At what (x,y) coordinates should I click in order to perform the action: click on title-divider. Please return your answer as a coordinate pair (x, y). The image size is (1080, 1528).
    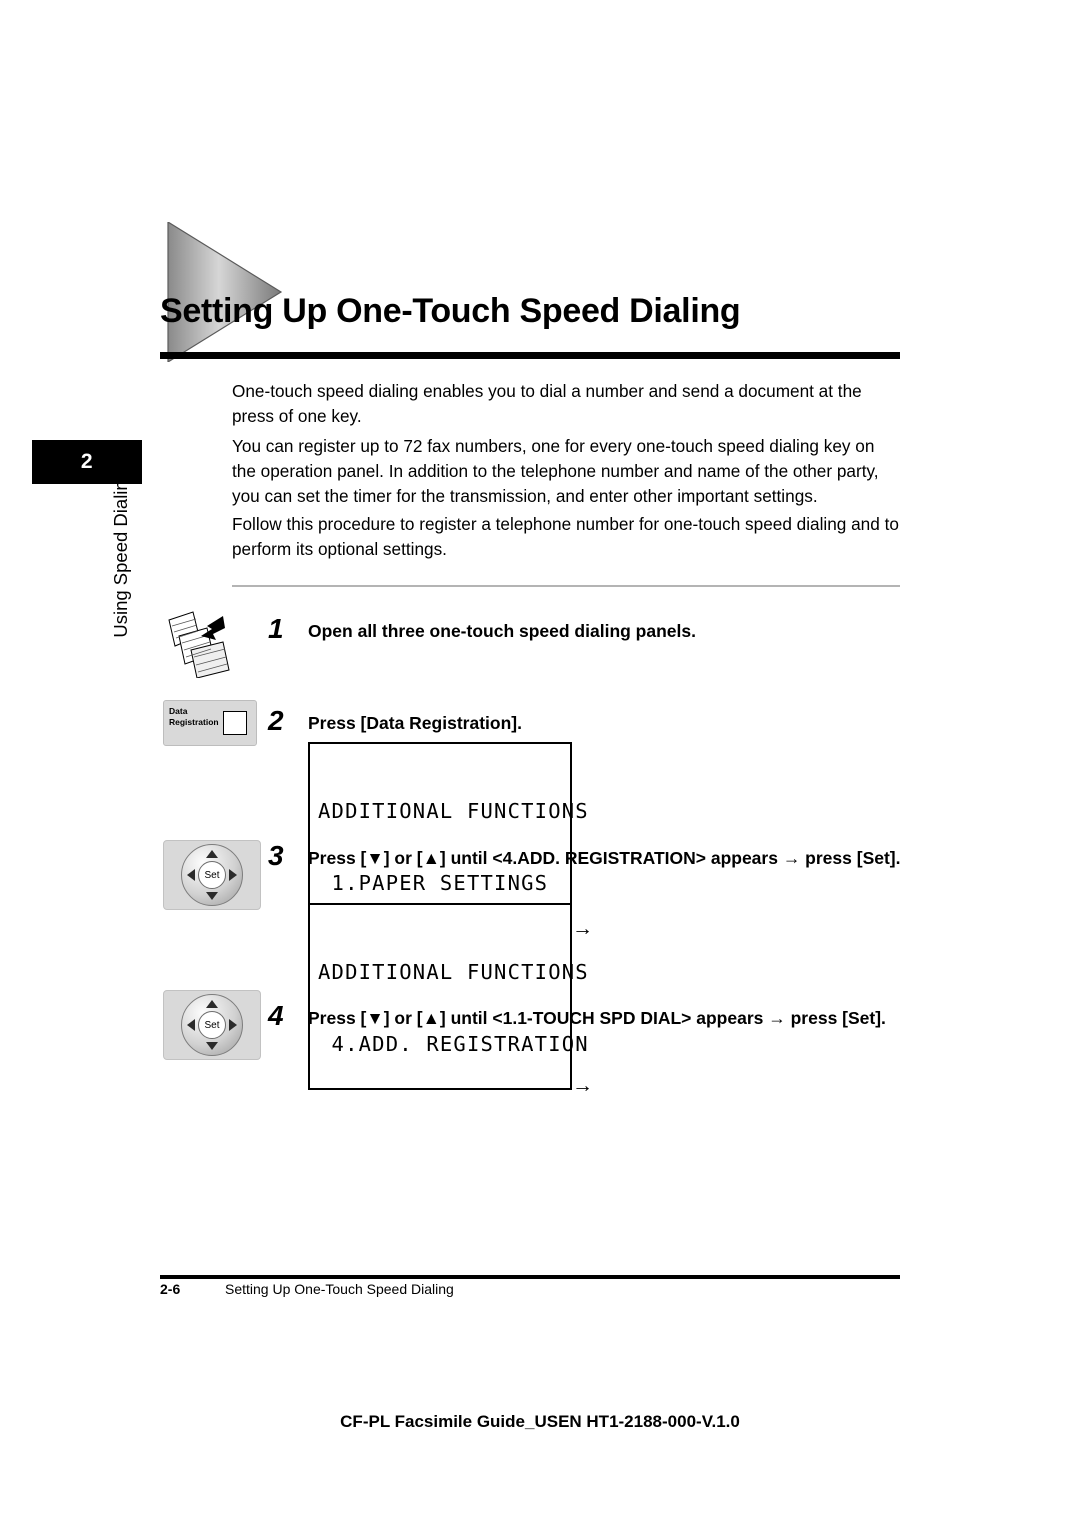
    Looking at the image, I should click on (530, 355).